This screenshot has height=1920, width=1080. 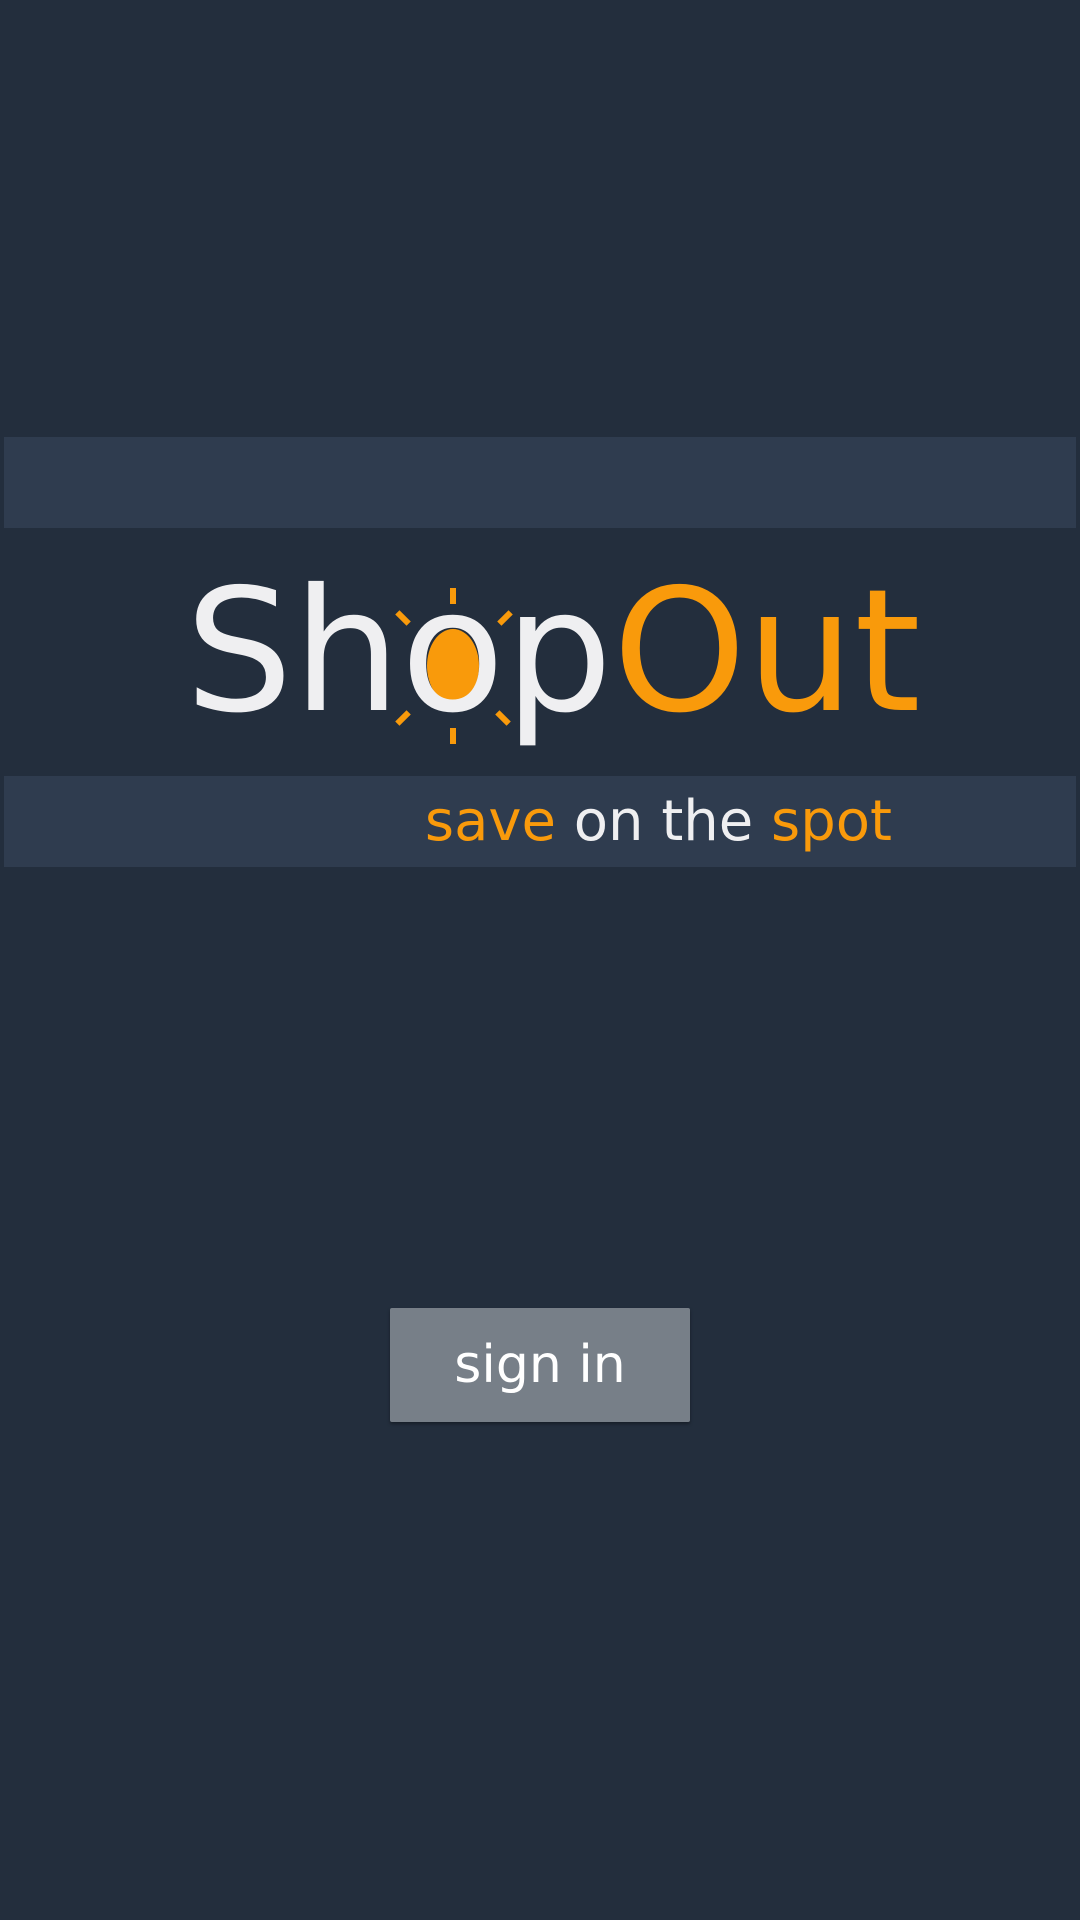 What do you see at coordinates (558, 652) in the screenshot?
I see `logo-text-p: p` at bounding box center [558, 652].